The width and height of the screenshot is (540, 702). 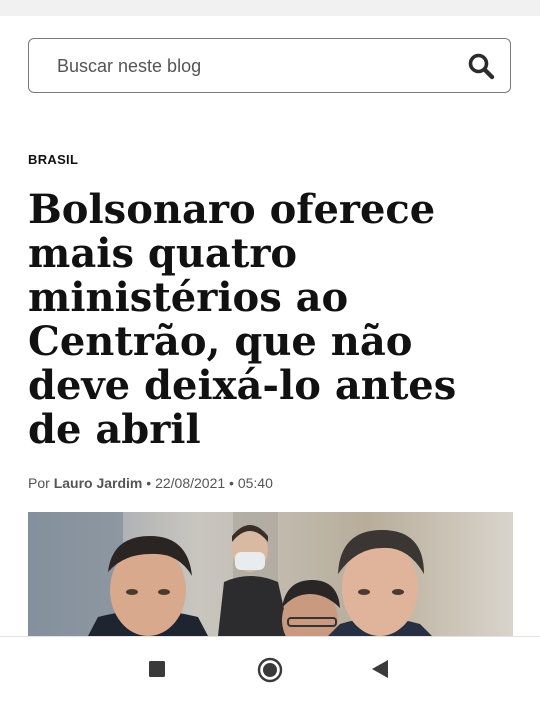 I want to click on search-icon, so click(x=481, y=66).